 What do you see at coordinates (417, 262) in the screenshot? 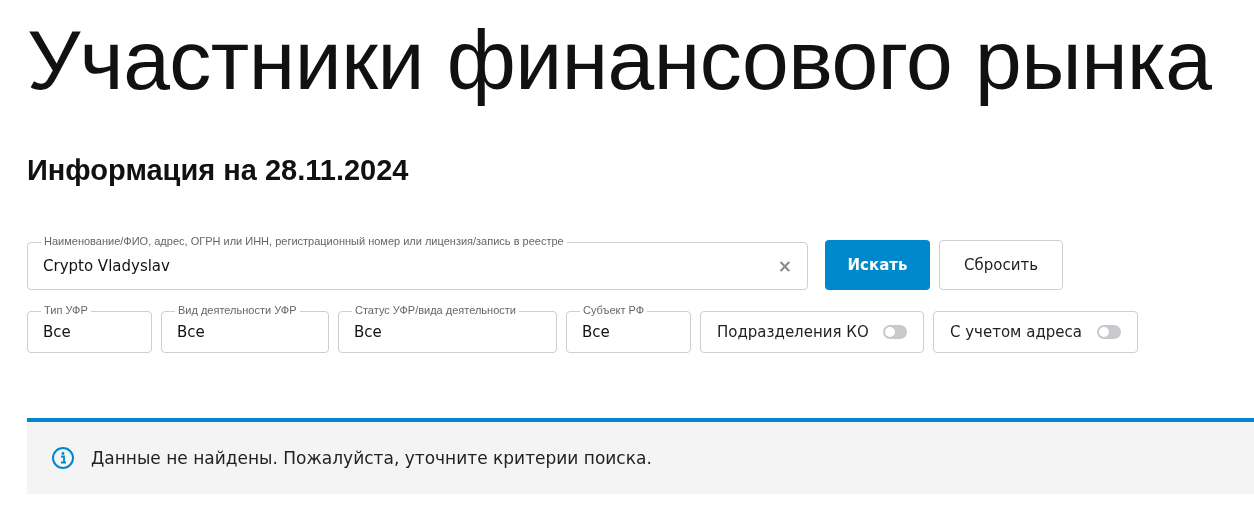
I see `search-field: Наименование/ФИО, адрес, ОГРН или ИНН, регистрационный номер или лицензия/запись в реестре Crypto Vladyslav ×` at bounding box center [417, 262].